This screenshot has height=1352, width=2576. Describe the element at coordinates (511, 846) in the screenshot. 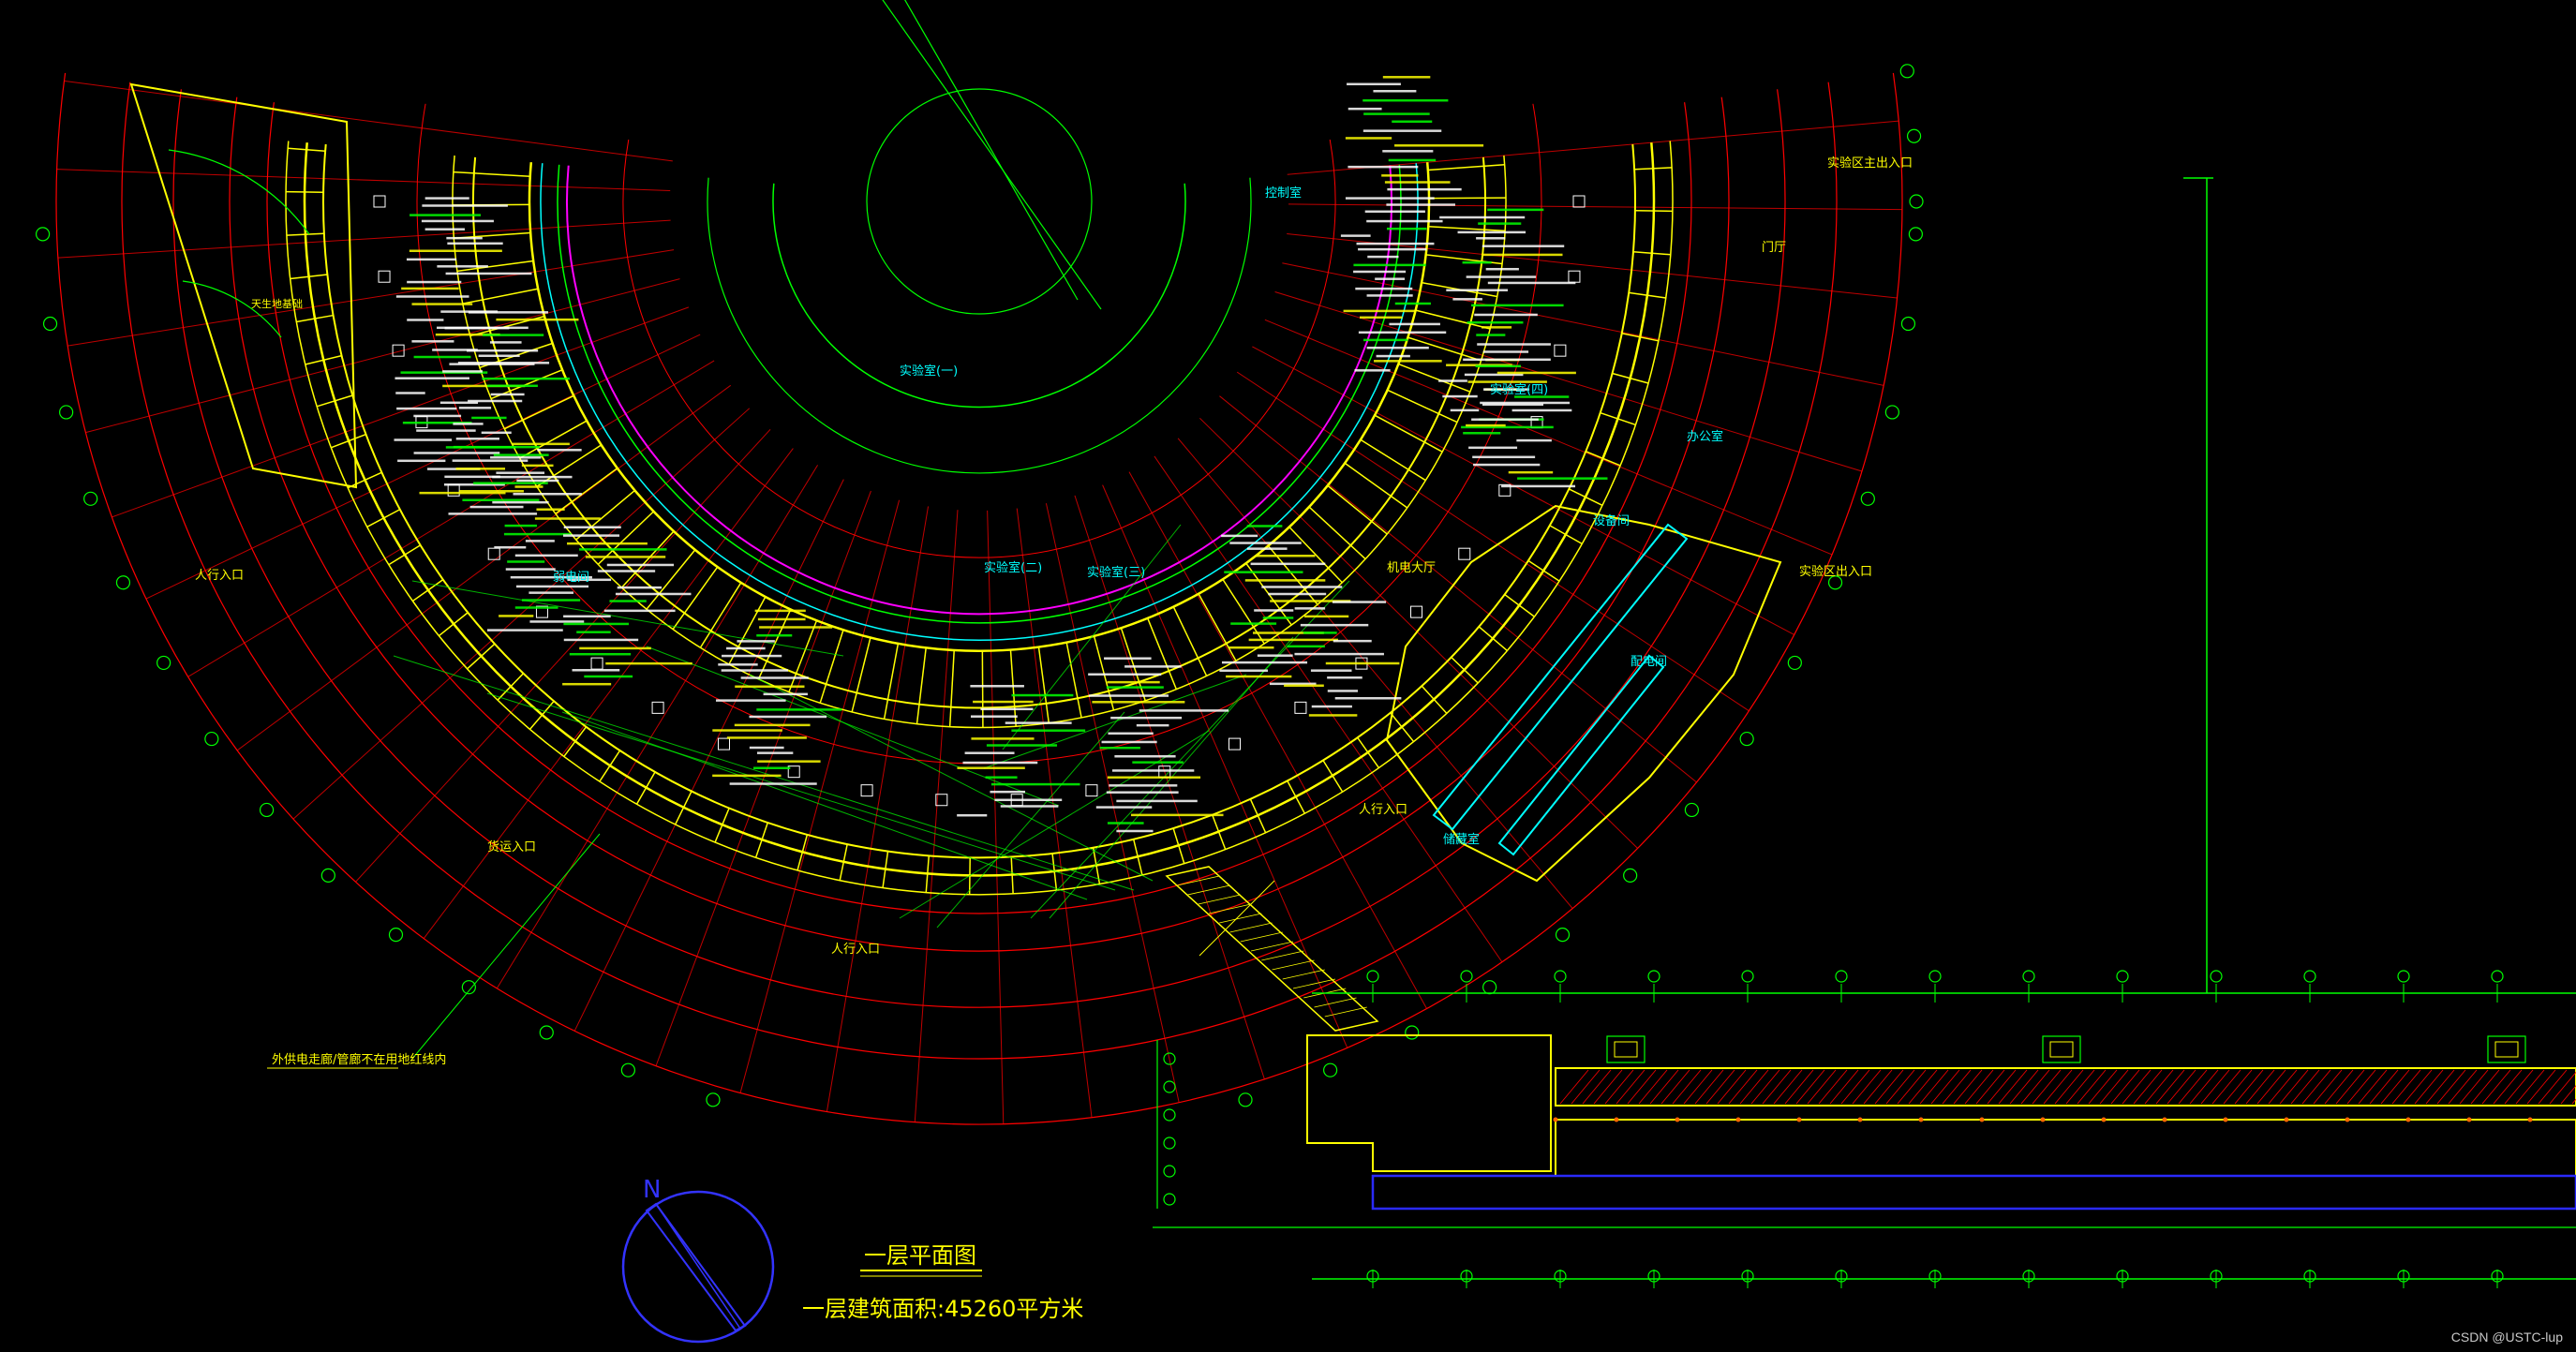

I see `room-label: 货运入口` at that location.